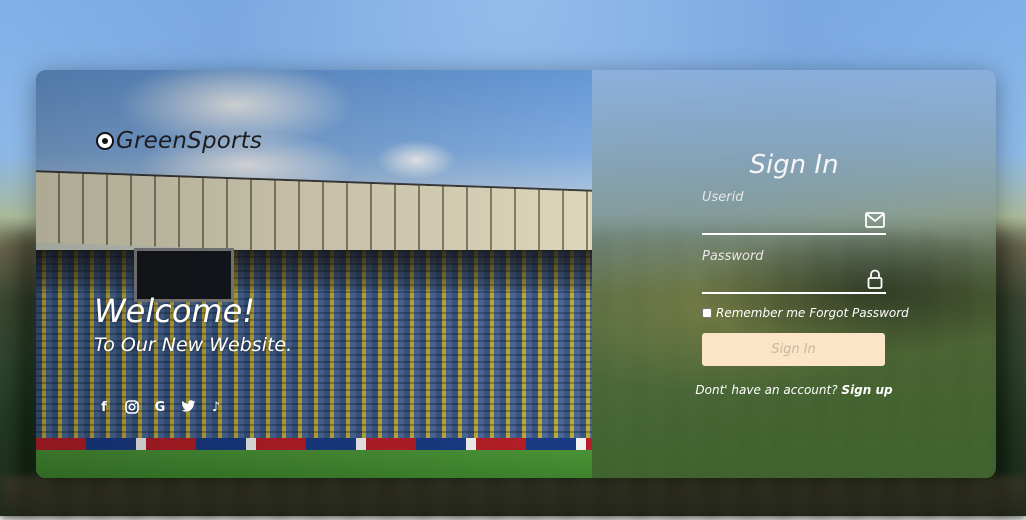 This screenshot has height=520, width=1026. I want to click on twitter-icon, so click(188, 408).